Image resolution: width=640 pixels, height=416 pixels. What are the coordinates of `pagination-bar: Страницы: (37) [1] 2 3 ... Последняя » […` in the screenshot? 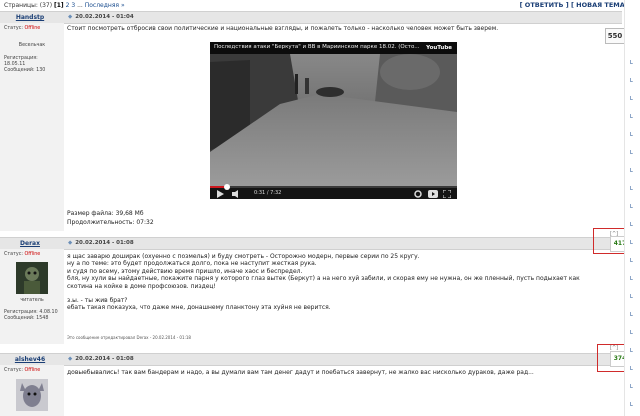 It's located at (320, 5).